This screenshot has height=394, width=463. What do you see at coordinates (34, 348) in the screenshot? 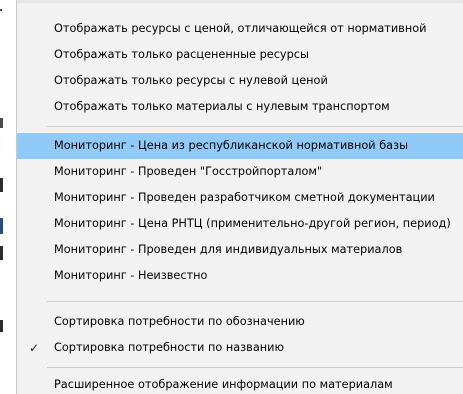
I see `checkmark-icon: ✓` at bounding box center [34, 348].